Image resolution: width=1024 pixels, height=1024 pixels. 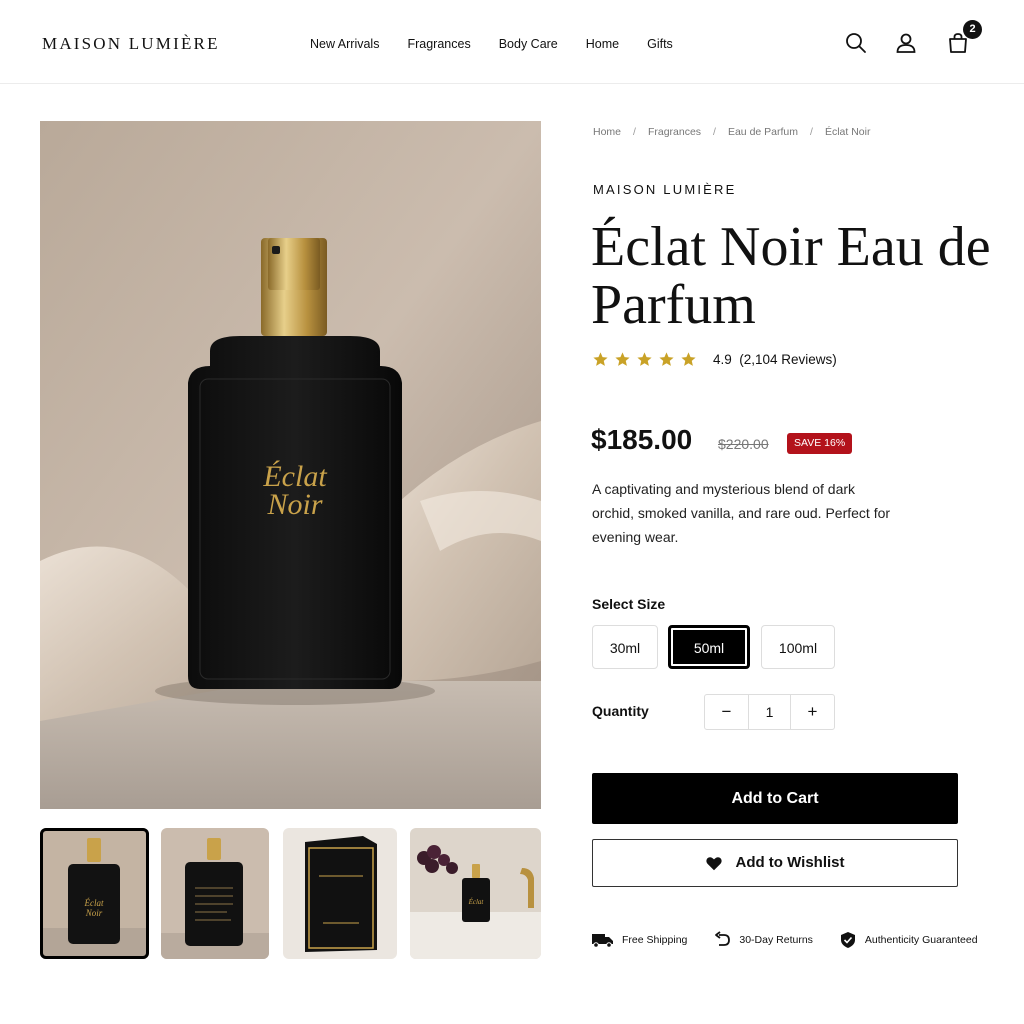 What do you see at coordinates (94, 893) in the screenshot?
I see `thumbnail-bottle-front: Éclat Noir` at bounding box center [94, 893].